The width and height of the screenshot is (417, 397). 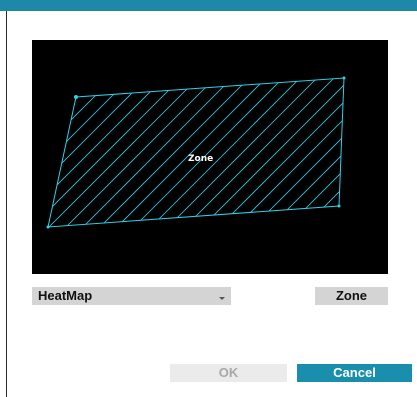 I want to click on zone-label: Zone, so click(x=200, y=159).